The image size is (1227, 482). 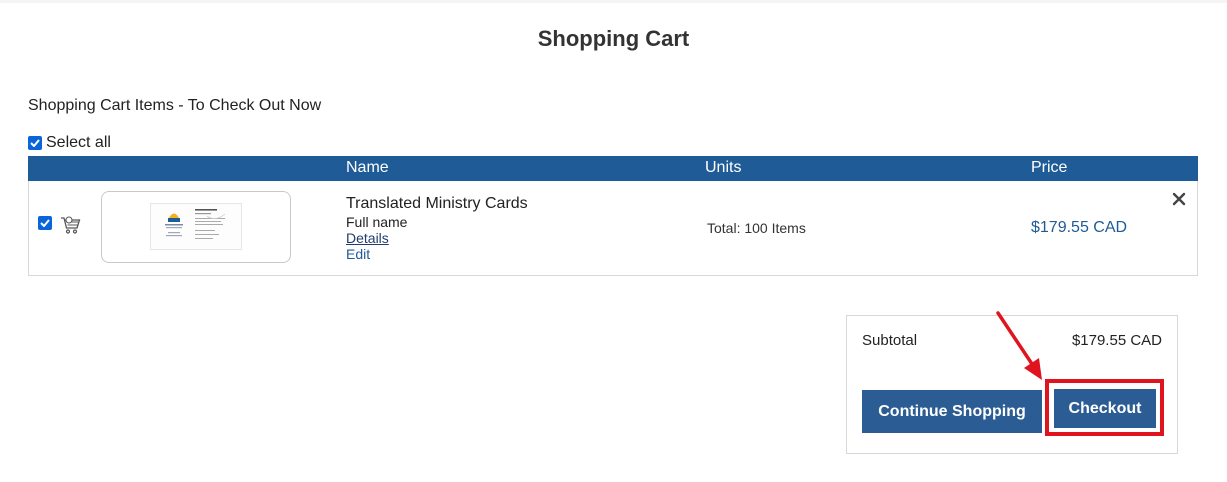 What do you see at coordinates (78, 142) in the screenshot?
I see `select-all-label: Select all` at bounding box center [78, 142].